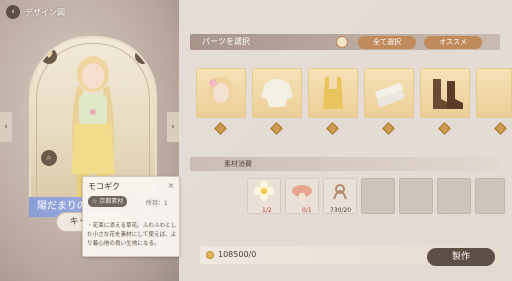 This screenshot has height=281, width=512. What do you see at coordinates (307, 210) in the screenshot?
I see `material-count: 0/1` at bounding box center [307, 210].